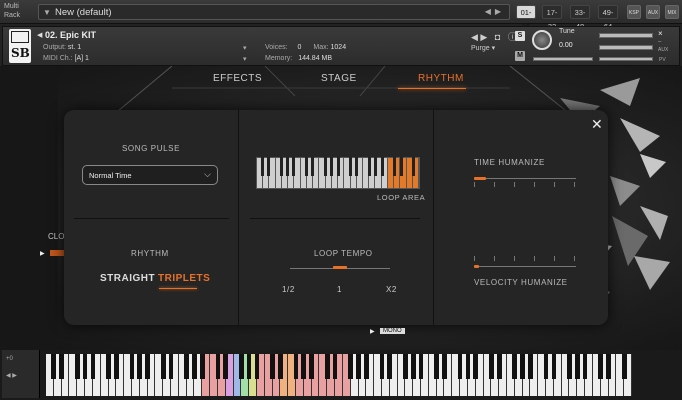  What do you see at coordinates (526, 18) in the screenshot?
I see `range-01-16: 01-16` at bounding box center [526, 18].